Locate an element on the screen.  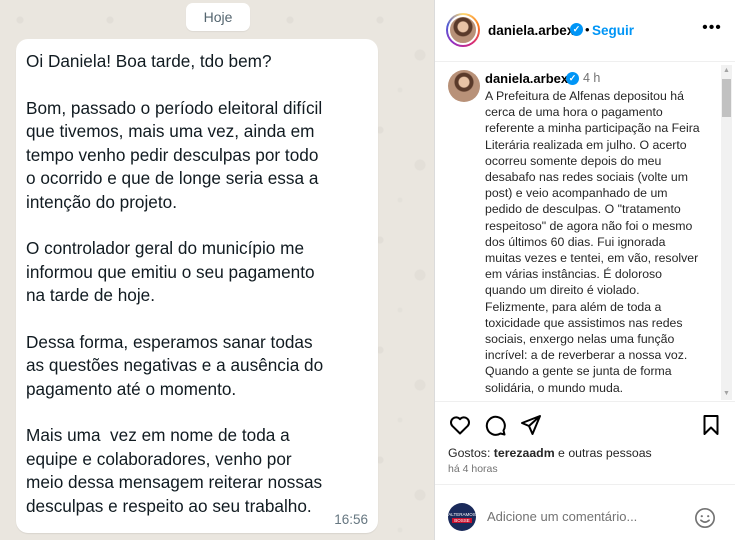
caption-line: referente a minha participação na Feira is located at coordinates (592, 128).